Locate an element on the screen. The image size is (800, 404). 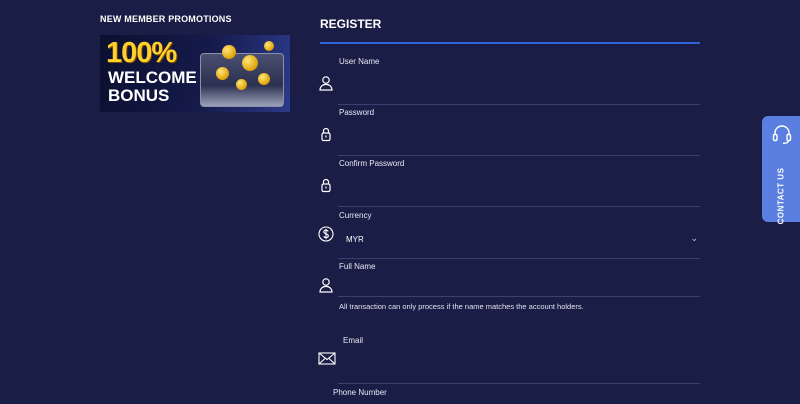
username-field: User Name is located at coordinates (509, 81).